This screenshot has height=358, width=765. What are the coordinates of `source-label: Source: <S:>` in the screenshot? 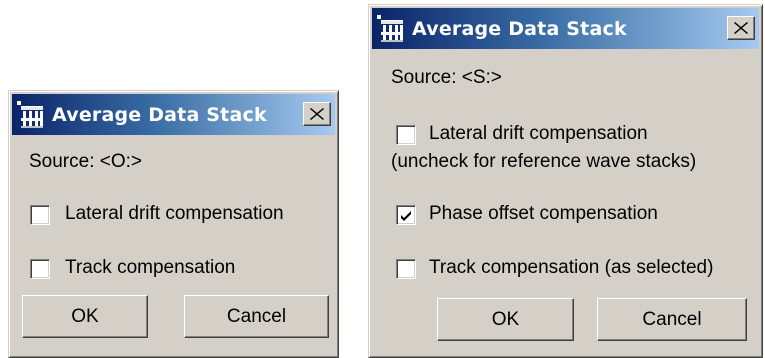 It's located at (446, 77).